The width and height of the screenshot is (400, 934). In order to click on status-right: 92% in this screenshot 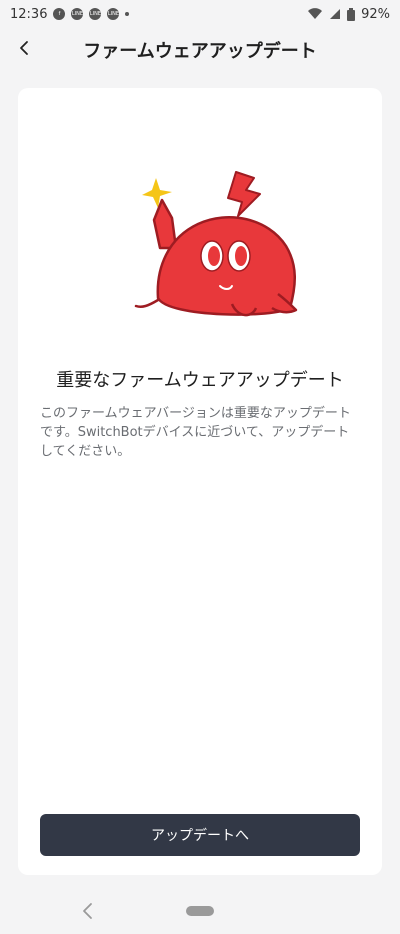, I will do `click(348, 14)`.